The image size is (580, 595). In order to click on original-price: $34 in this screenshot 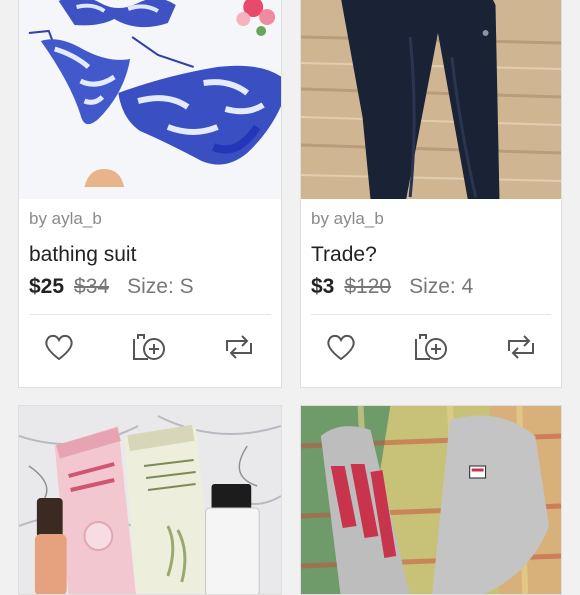, I will do `click(92, 286)`.